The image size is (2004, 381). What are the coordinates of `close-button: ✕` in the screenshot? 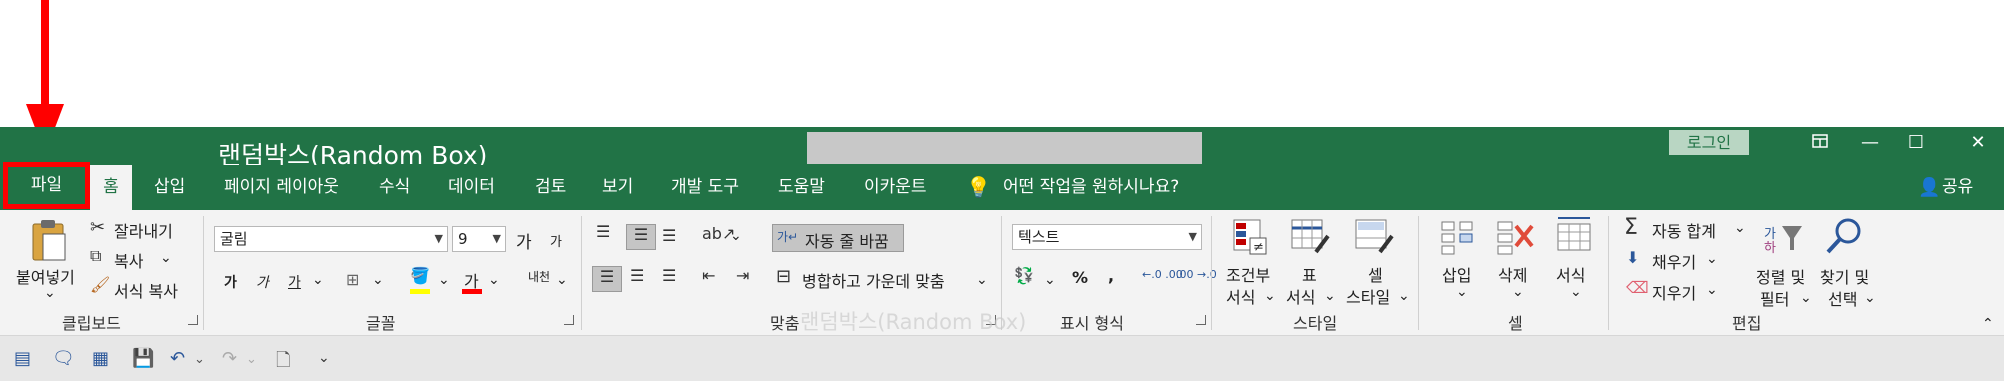 It's located at (1978, 143).